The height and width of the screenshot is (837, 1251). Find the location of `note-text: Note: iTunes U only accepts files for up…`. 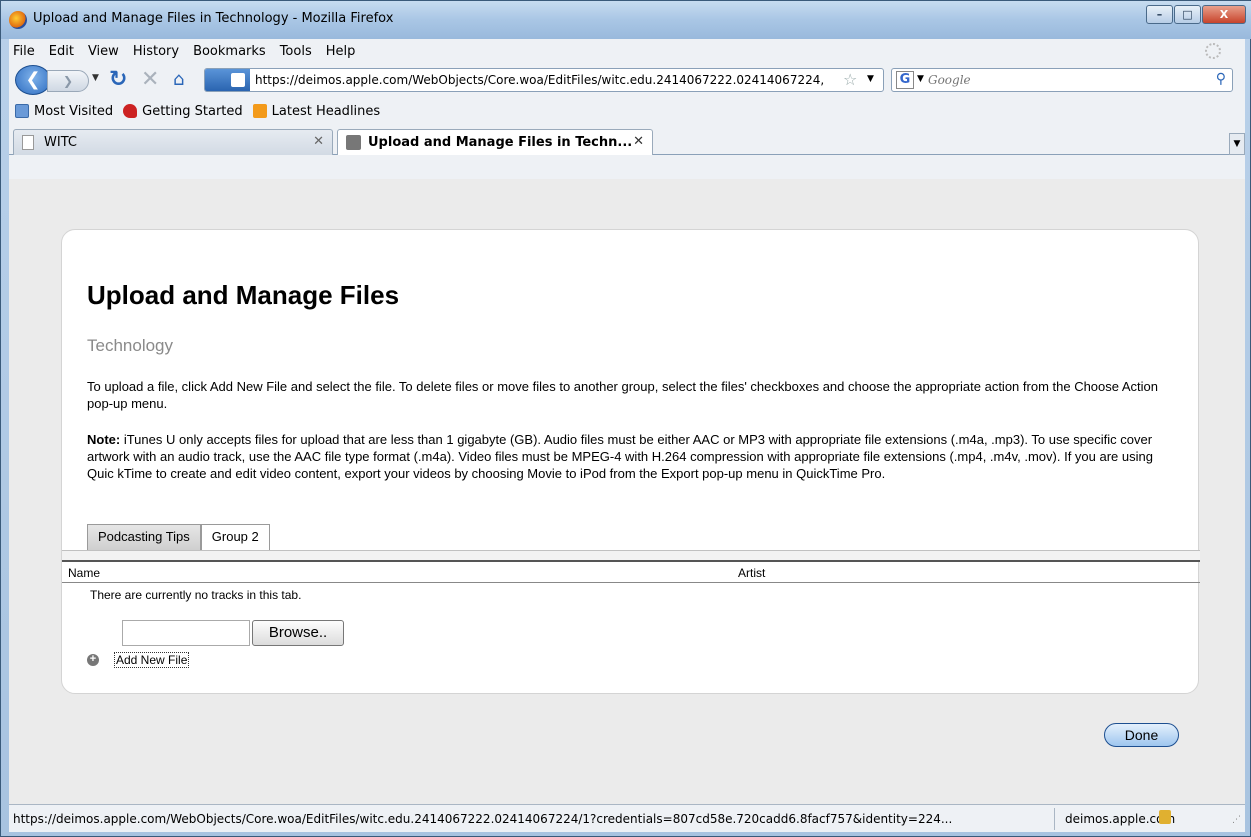

note-text: Note: iTunes U only accepts files for up… is located at coordinates (632, 456).